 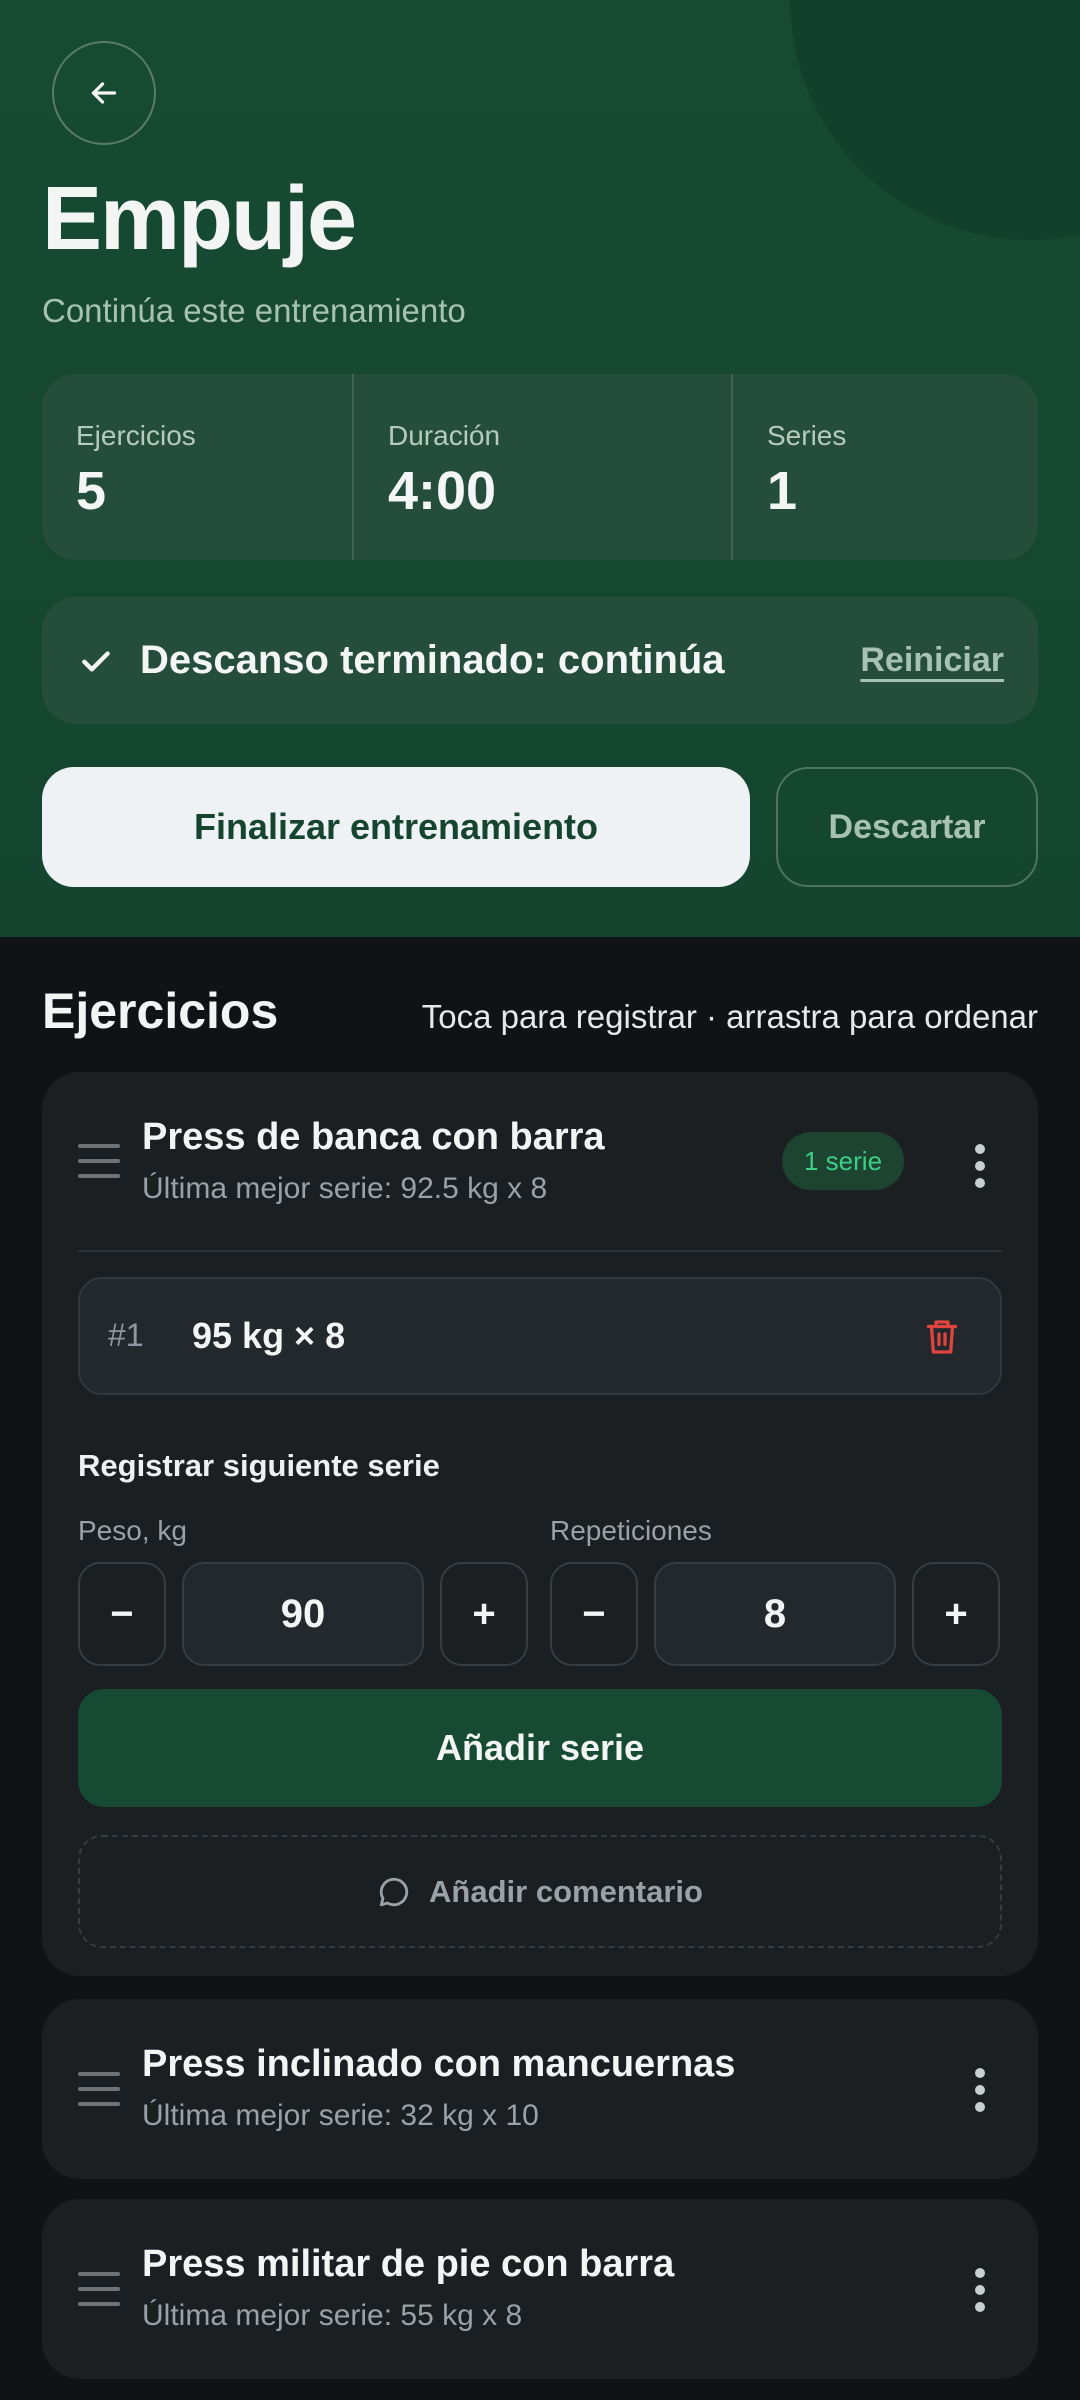 I want to click on page-title: Empuje, so click(x=199, y=219).